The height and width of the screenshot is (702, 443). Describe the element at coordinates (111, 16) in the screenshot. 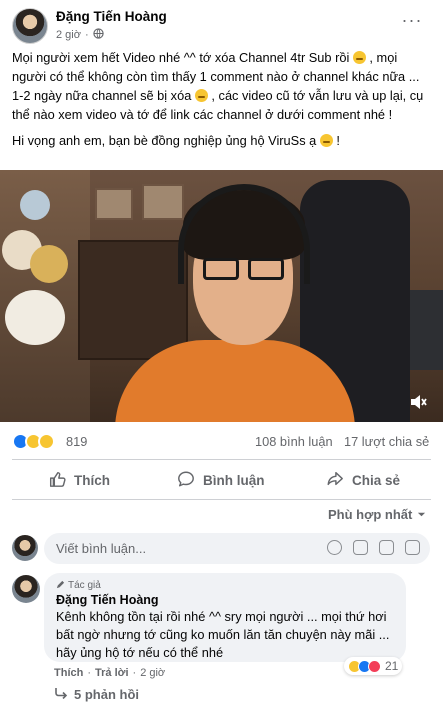

I see `author-name: Đặng Tiến Hoàng` at that location.